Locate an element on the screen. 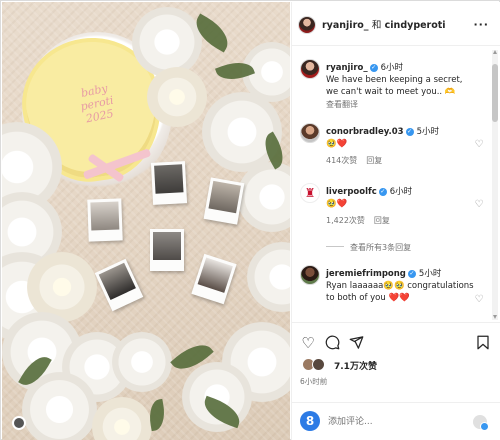  likes-count: 7.1万次赞 is located at coordinates (355, 365).